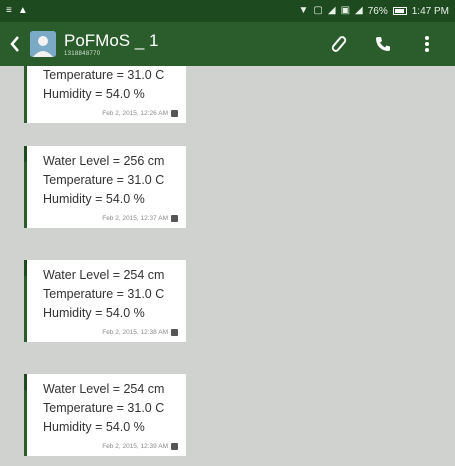 This screenshot has width=455, height=466. I want to click on back-button, so click(15, 44).